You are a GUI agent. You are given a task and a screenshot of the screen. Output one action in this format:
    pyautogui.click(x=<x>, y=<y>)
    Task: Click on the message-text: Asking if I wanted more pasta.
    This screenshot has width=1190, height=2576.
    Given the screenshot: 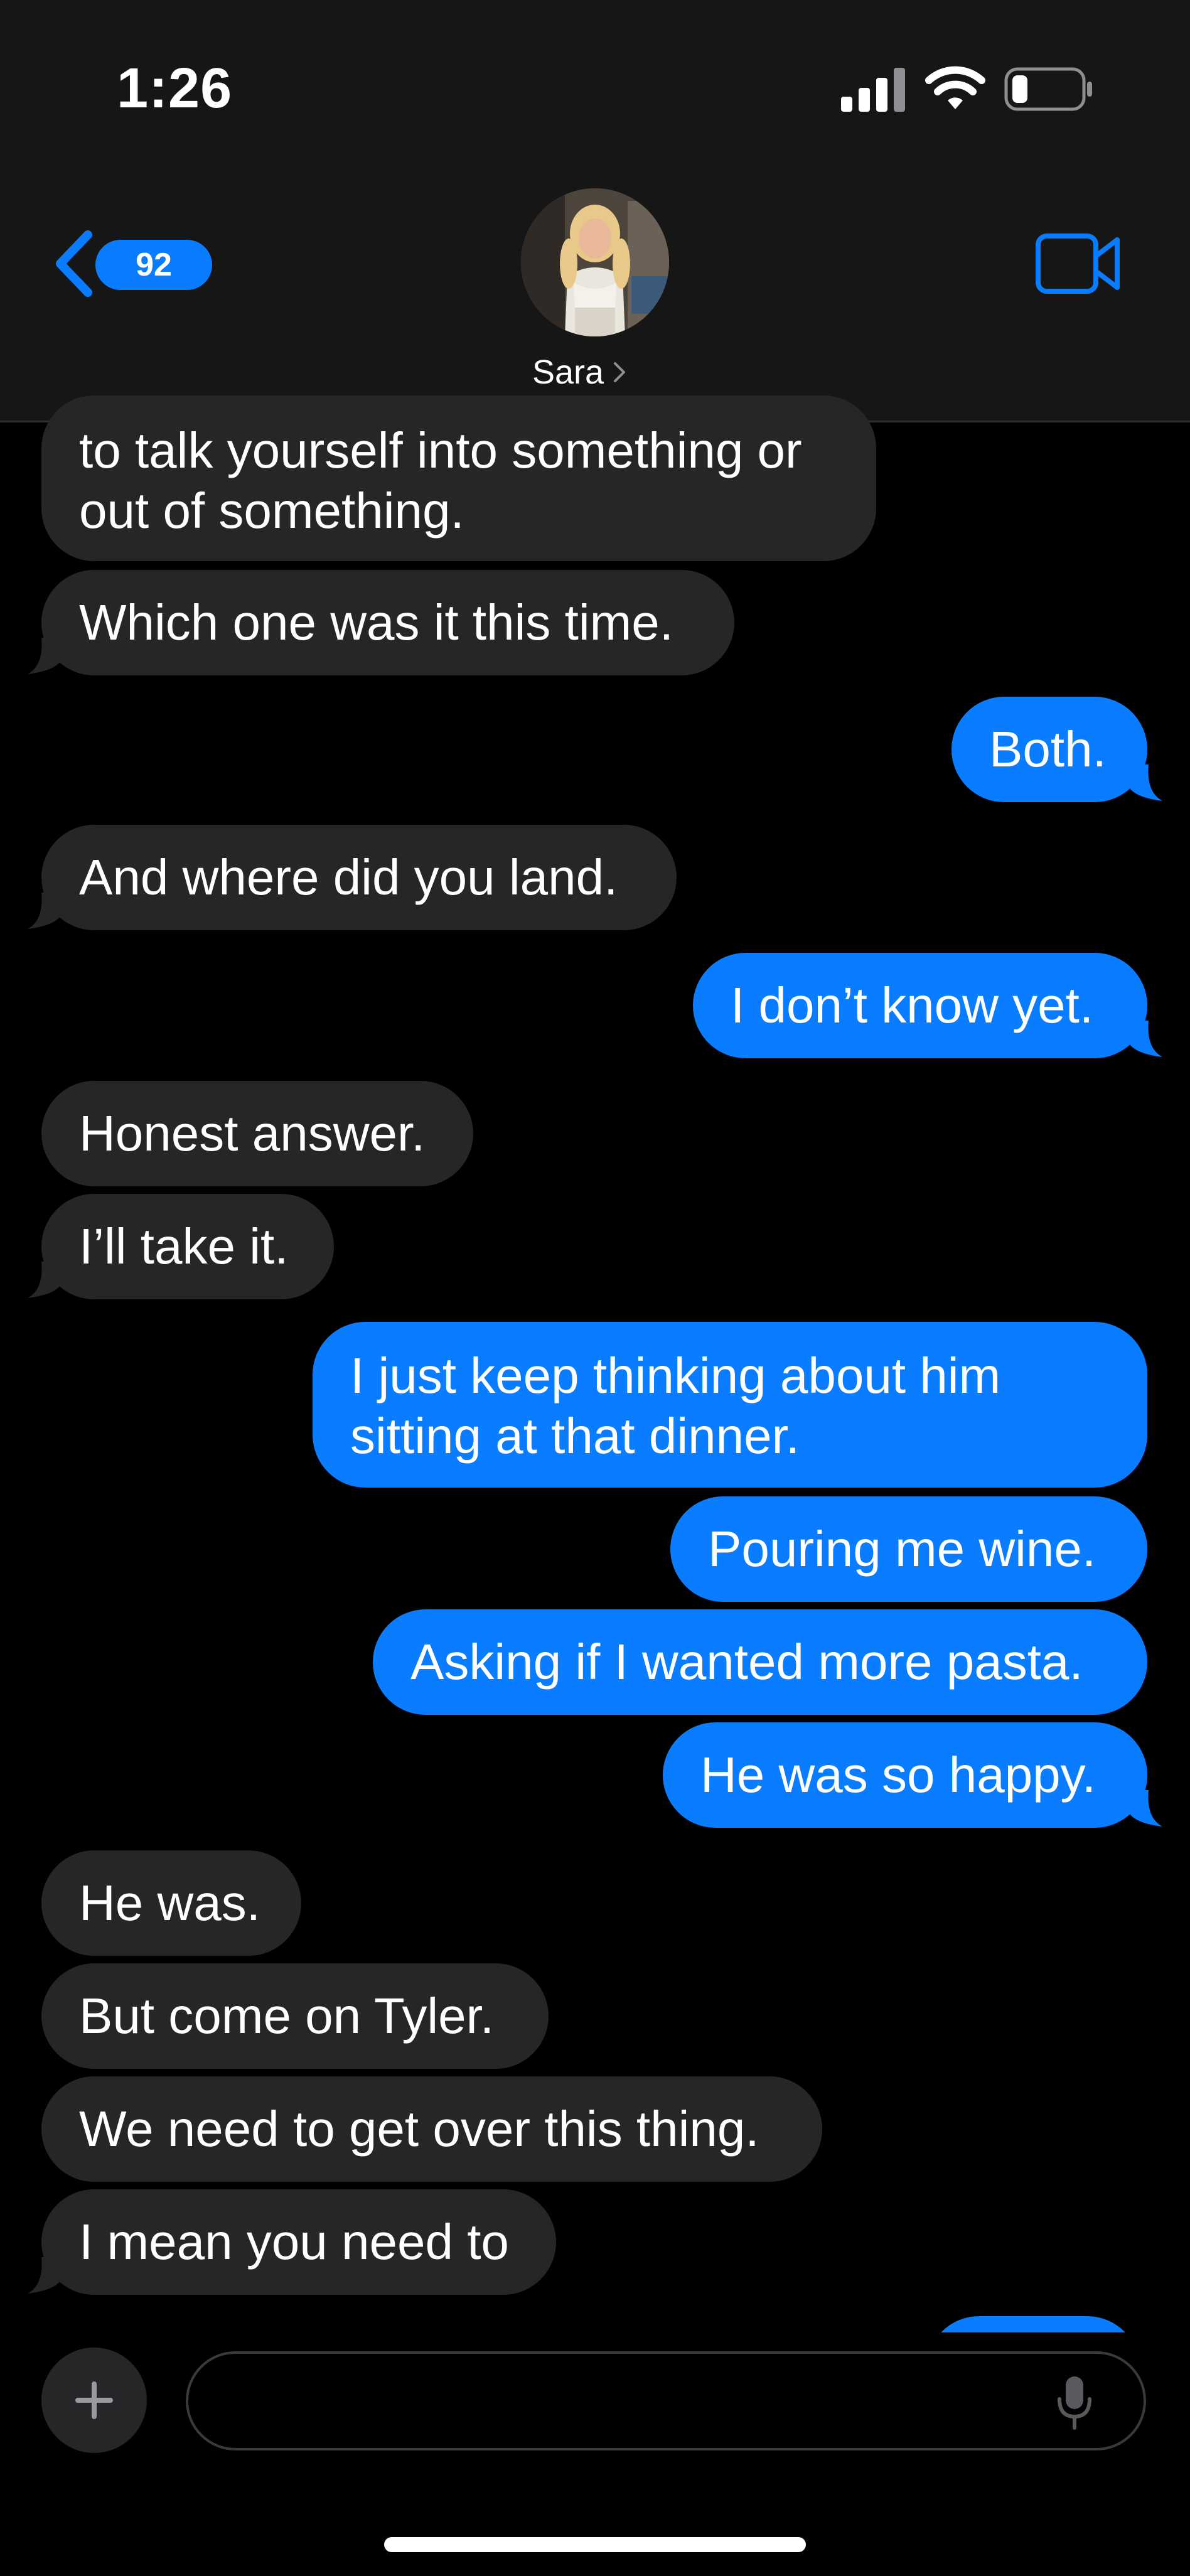 What is the action you would take?
    pyautogui.click(x=746, y=1662)
    